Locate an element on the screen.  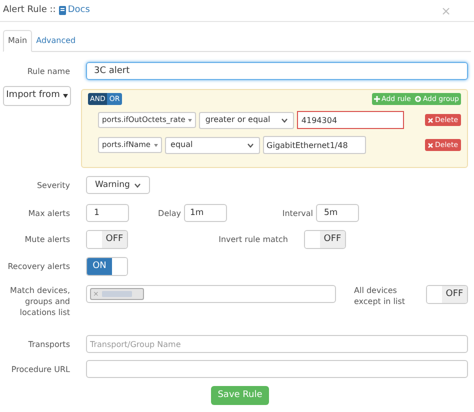
plus-circle-icon is located at coordinates (417, 99).